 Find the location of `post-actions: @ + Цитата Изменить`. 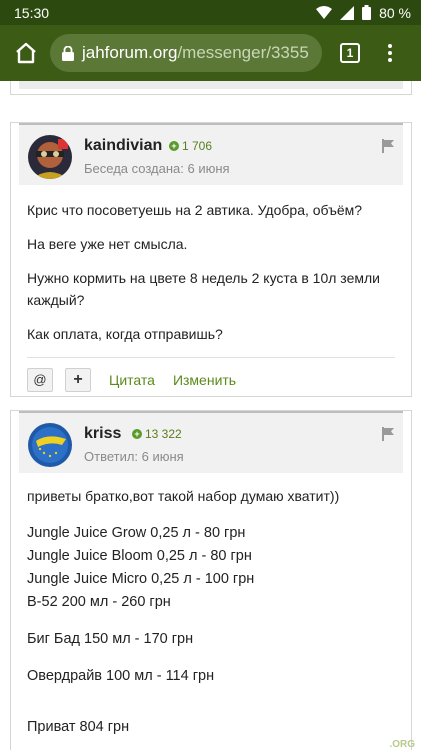

post-actions: @ + Цитата Изменить is located at coordinates (211, 379).